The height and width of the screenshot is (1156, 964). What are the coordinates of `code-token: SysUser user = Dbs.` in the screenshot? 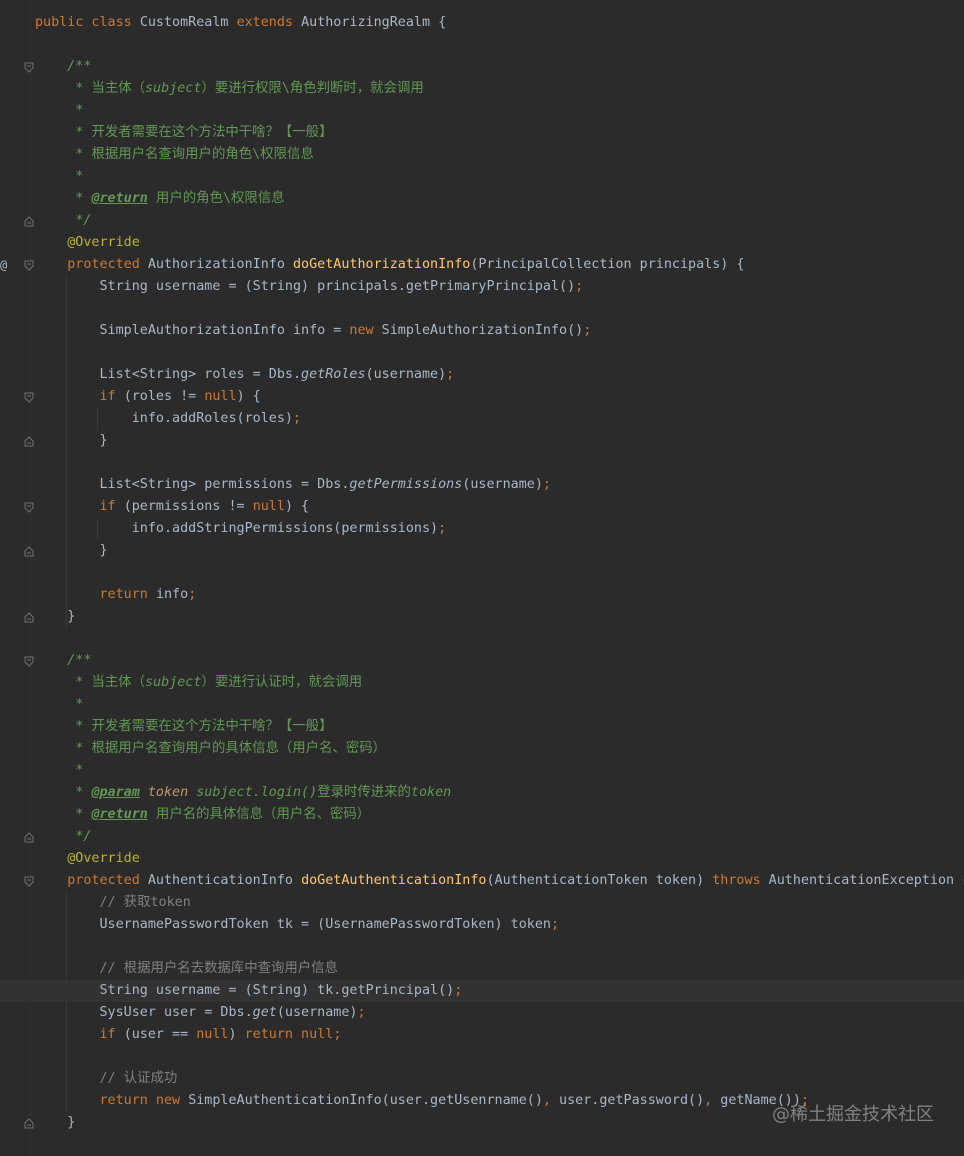 It's located at (144, 1012).